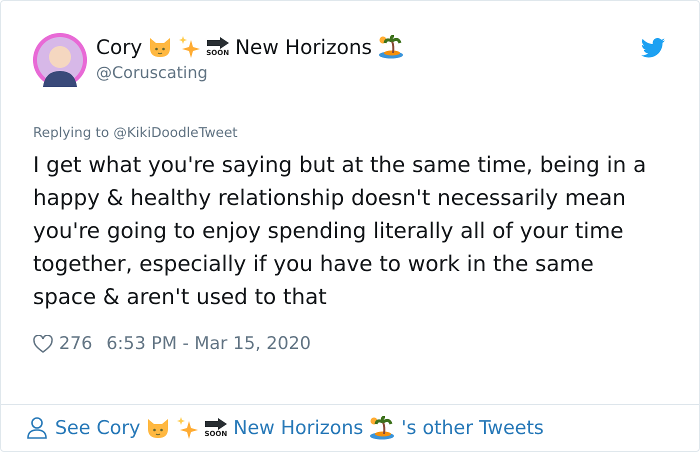 The width and height of the screenshot is (700, 452). Describe the element at coordinates (303, 47) in the screenshot. I see `name-text: New Horizons` at that location.